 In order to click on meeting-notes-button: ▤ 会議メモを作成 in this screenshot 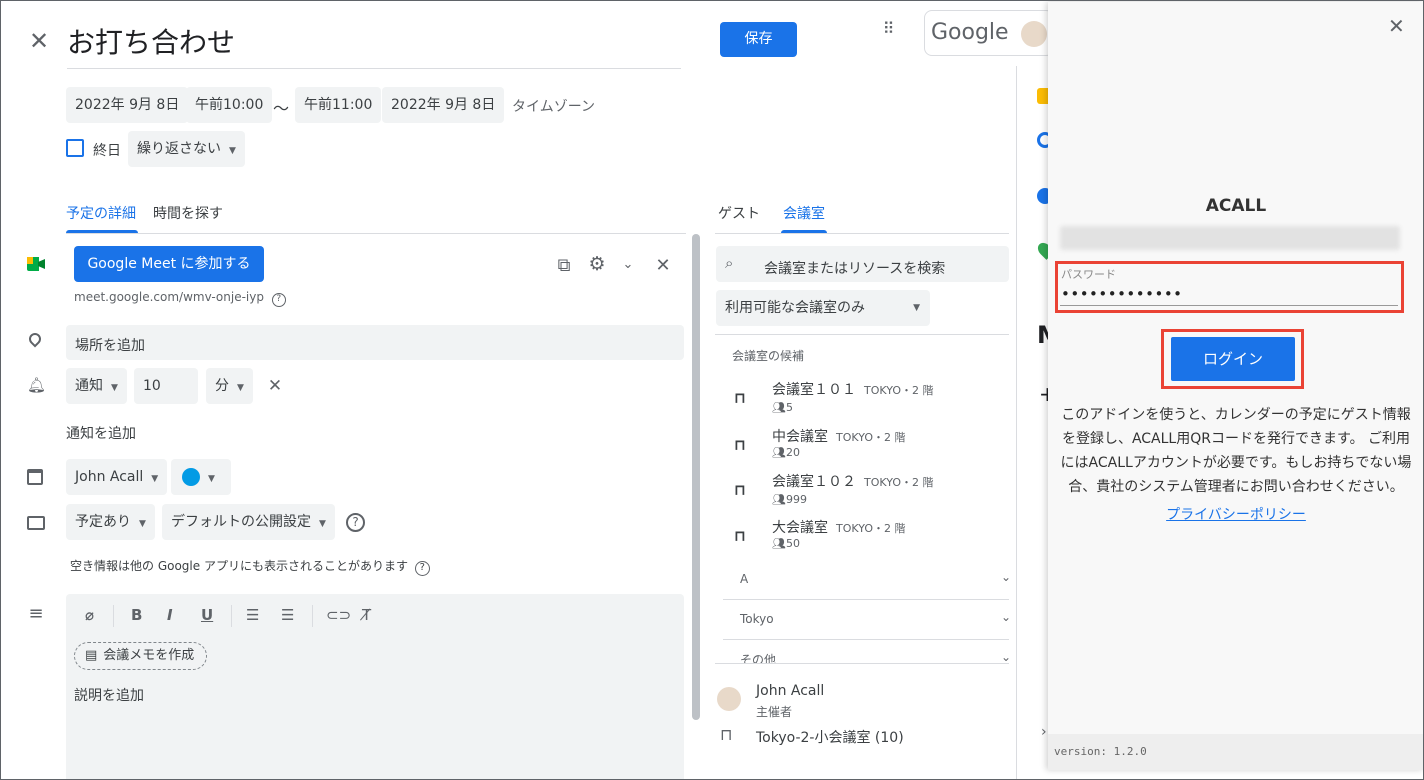, I will do `click(141, 656)`.